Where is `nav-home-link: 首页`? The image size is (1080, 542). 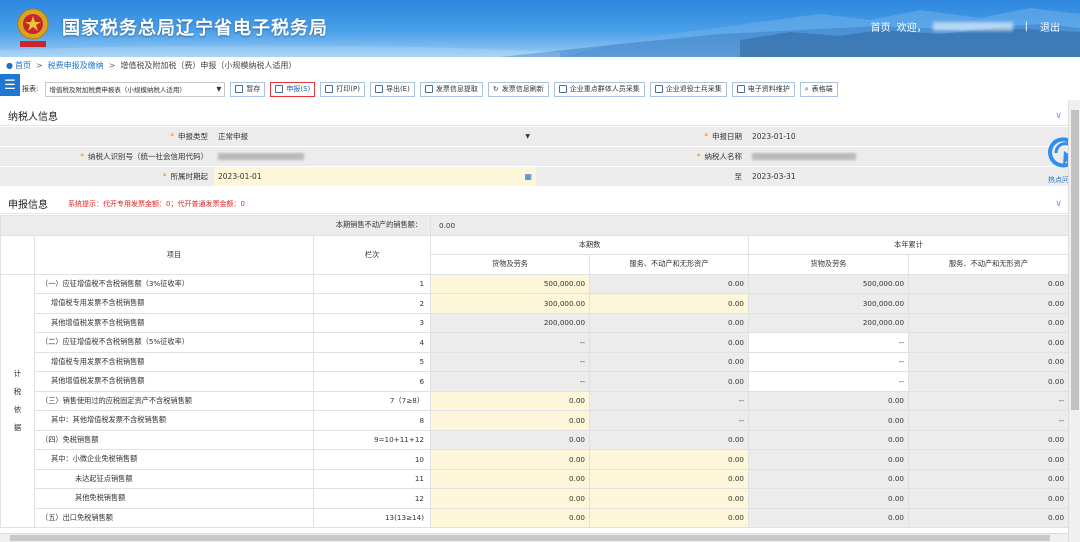
nav-home-link: 首页 is located at coordinates (881, 26).